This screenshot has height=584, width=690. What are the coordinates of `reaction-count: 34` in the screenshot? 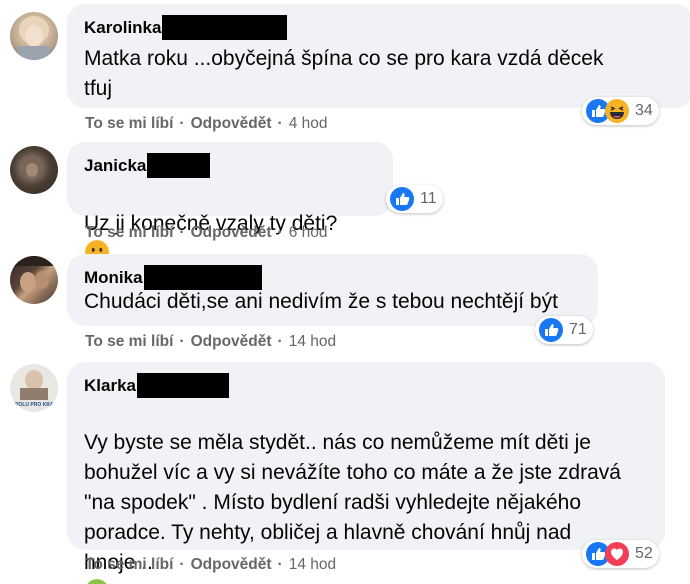 It's located at (644, 110).